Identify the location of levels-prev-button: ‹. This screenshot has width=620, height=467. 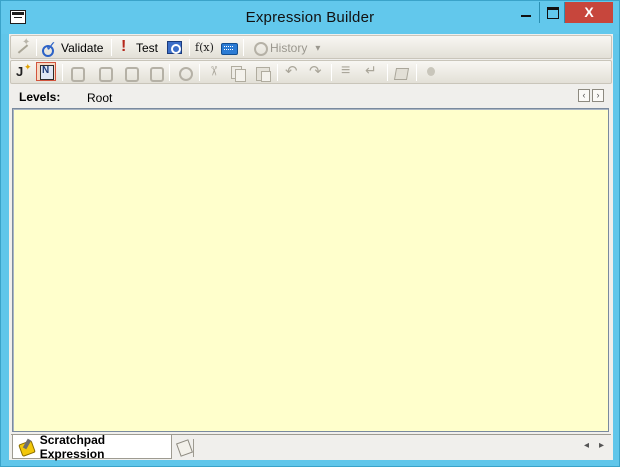
(584, 95).